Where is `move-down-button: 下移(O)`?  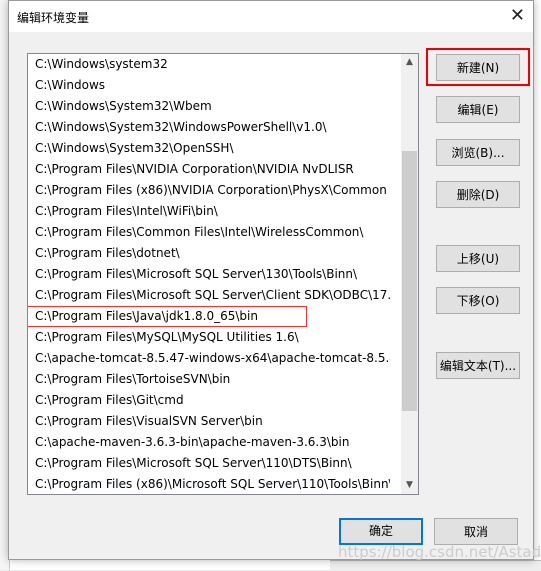
move-down-button: 下移(O) is located at coordinates (478, 300).